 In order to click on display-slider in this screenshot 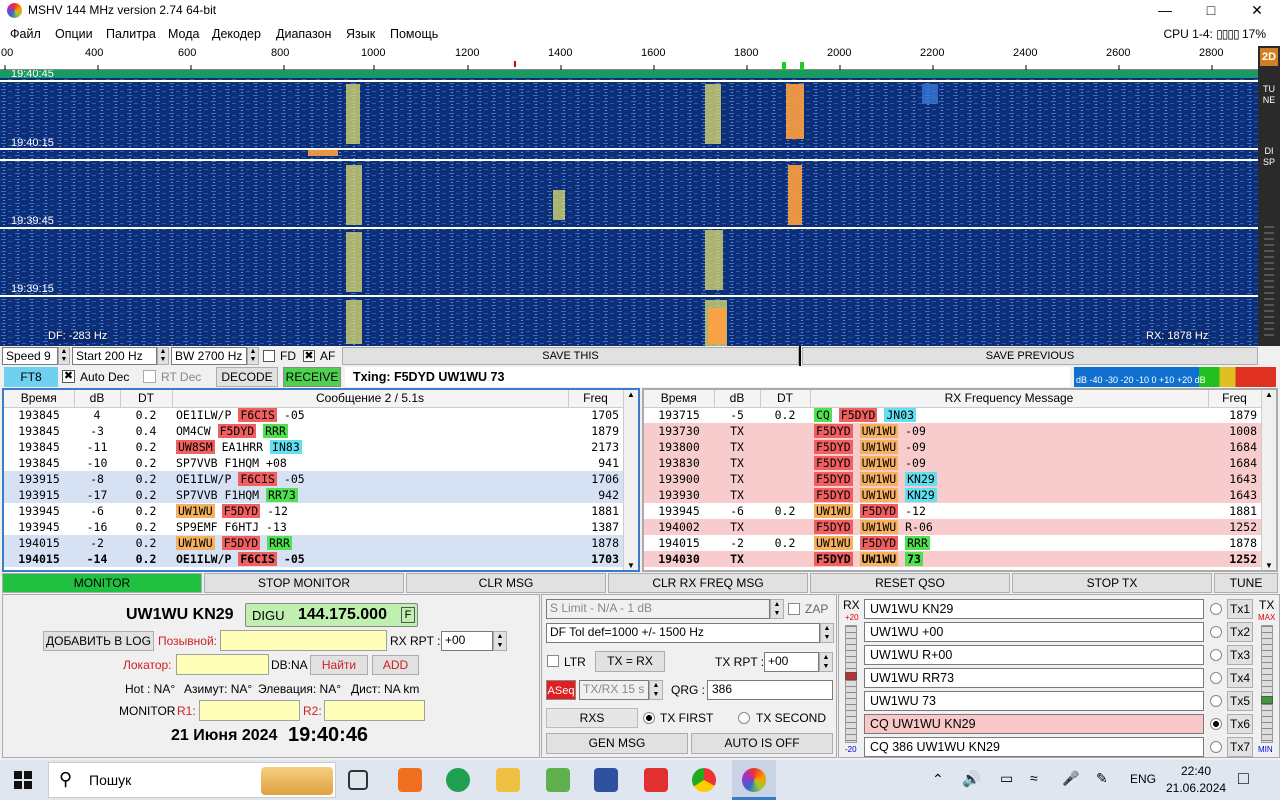, I will do `click(1269, 281)`.